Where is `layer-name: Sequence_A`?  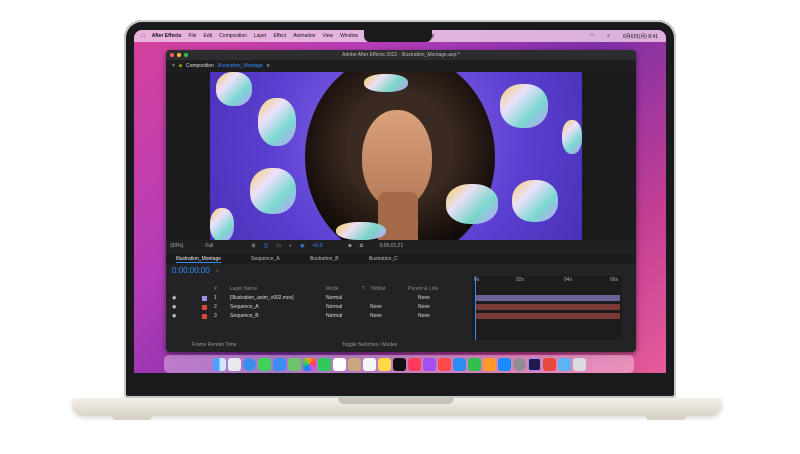
layer-name: Sequence_A is located at coordinates (244, 307).